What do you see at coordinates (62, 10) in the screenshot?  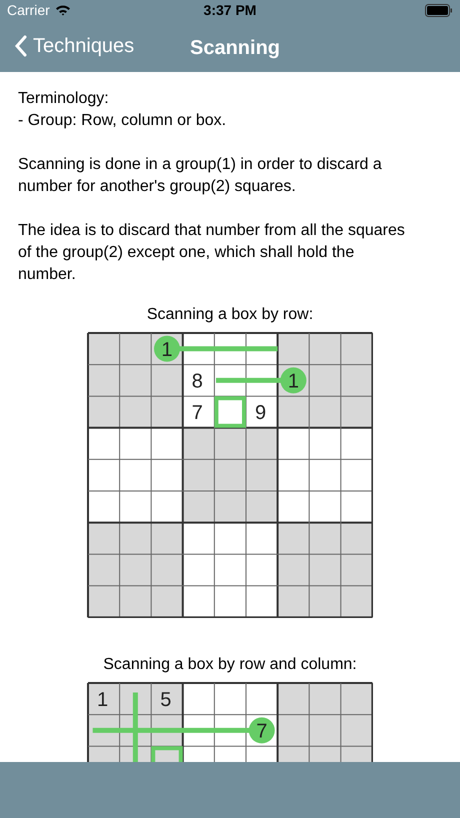 I see `wifi-icon` at bounding box center [62, 10].